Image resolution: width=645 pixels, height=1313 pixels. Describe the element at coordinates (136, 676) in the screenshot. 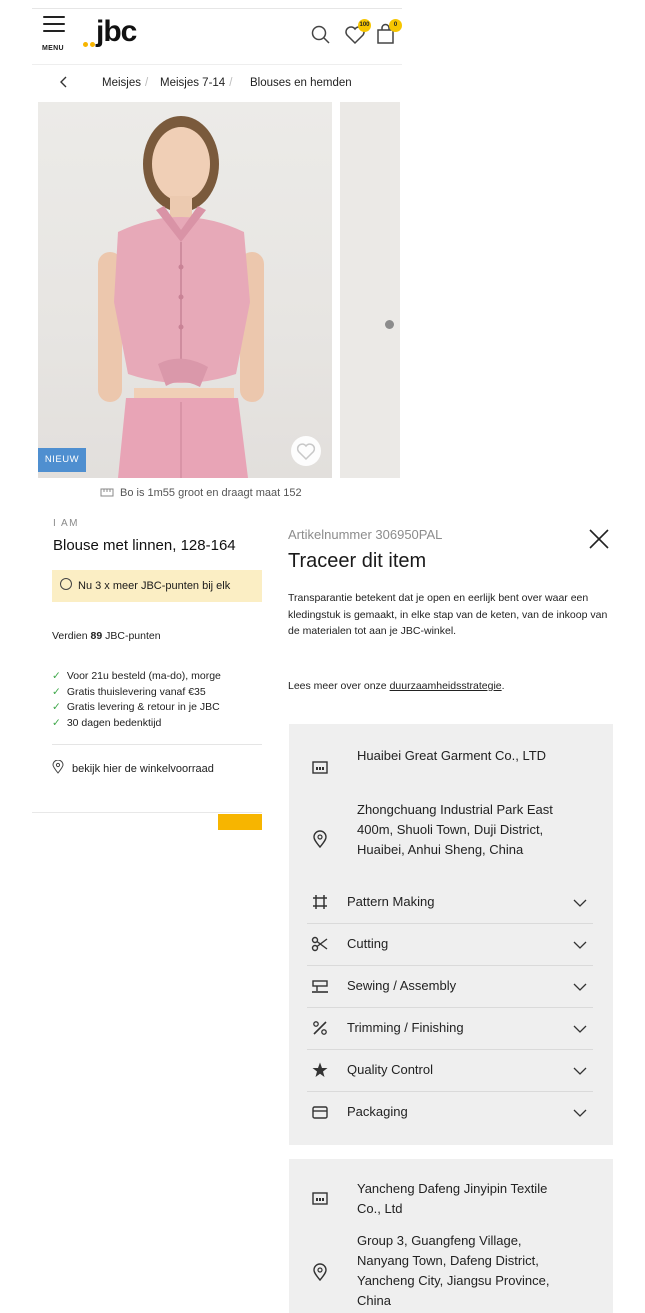

I see `usp-item: ✓ Voor 21u besteld (ma-do), morge` at that location.